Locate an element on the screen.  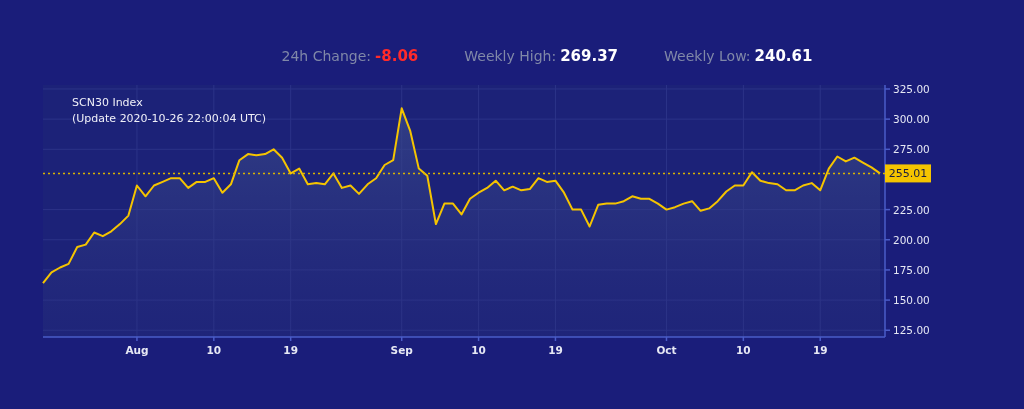
stat-value: 269.37 is located at coordinates (589, 56).